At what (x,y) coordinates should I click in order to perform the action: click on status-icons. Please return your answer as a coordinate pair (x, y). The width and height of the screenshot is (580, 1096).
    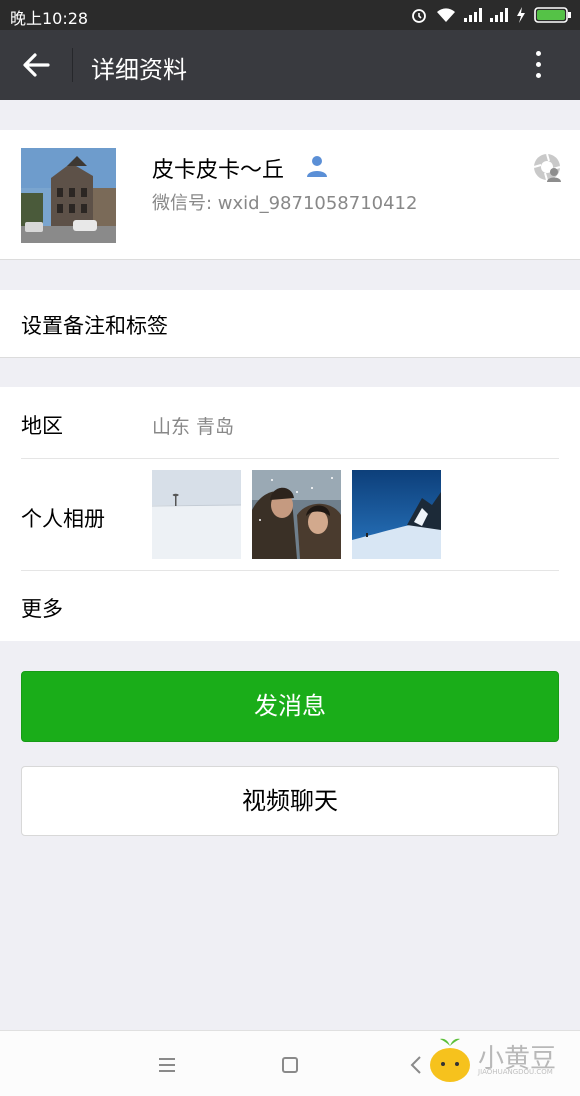
    Looking at the image, I should click on (491, 15).